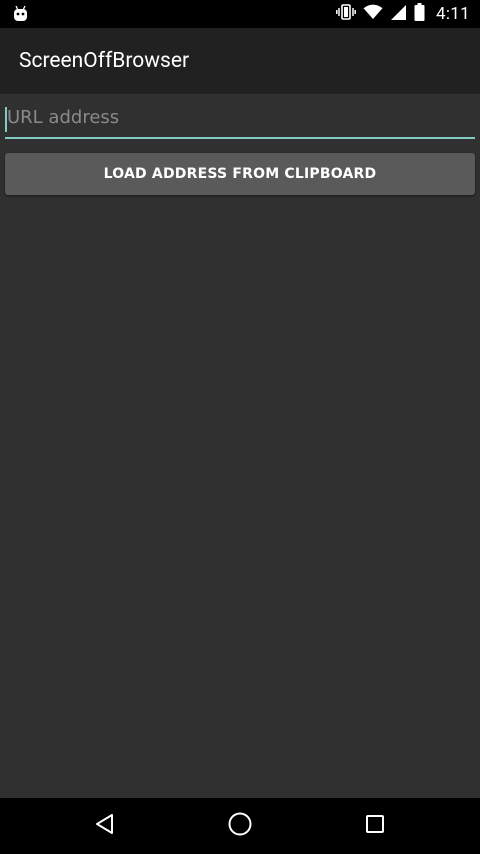 Image resolution: width=480 pixels, height=854 pixels. What do you see at coordinates (20, 13) in the screenshot?
I see `android-robot-icon` at bounding box center [20, 13].